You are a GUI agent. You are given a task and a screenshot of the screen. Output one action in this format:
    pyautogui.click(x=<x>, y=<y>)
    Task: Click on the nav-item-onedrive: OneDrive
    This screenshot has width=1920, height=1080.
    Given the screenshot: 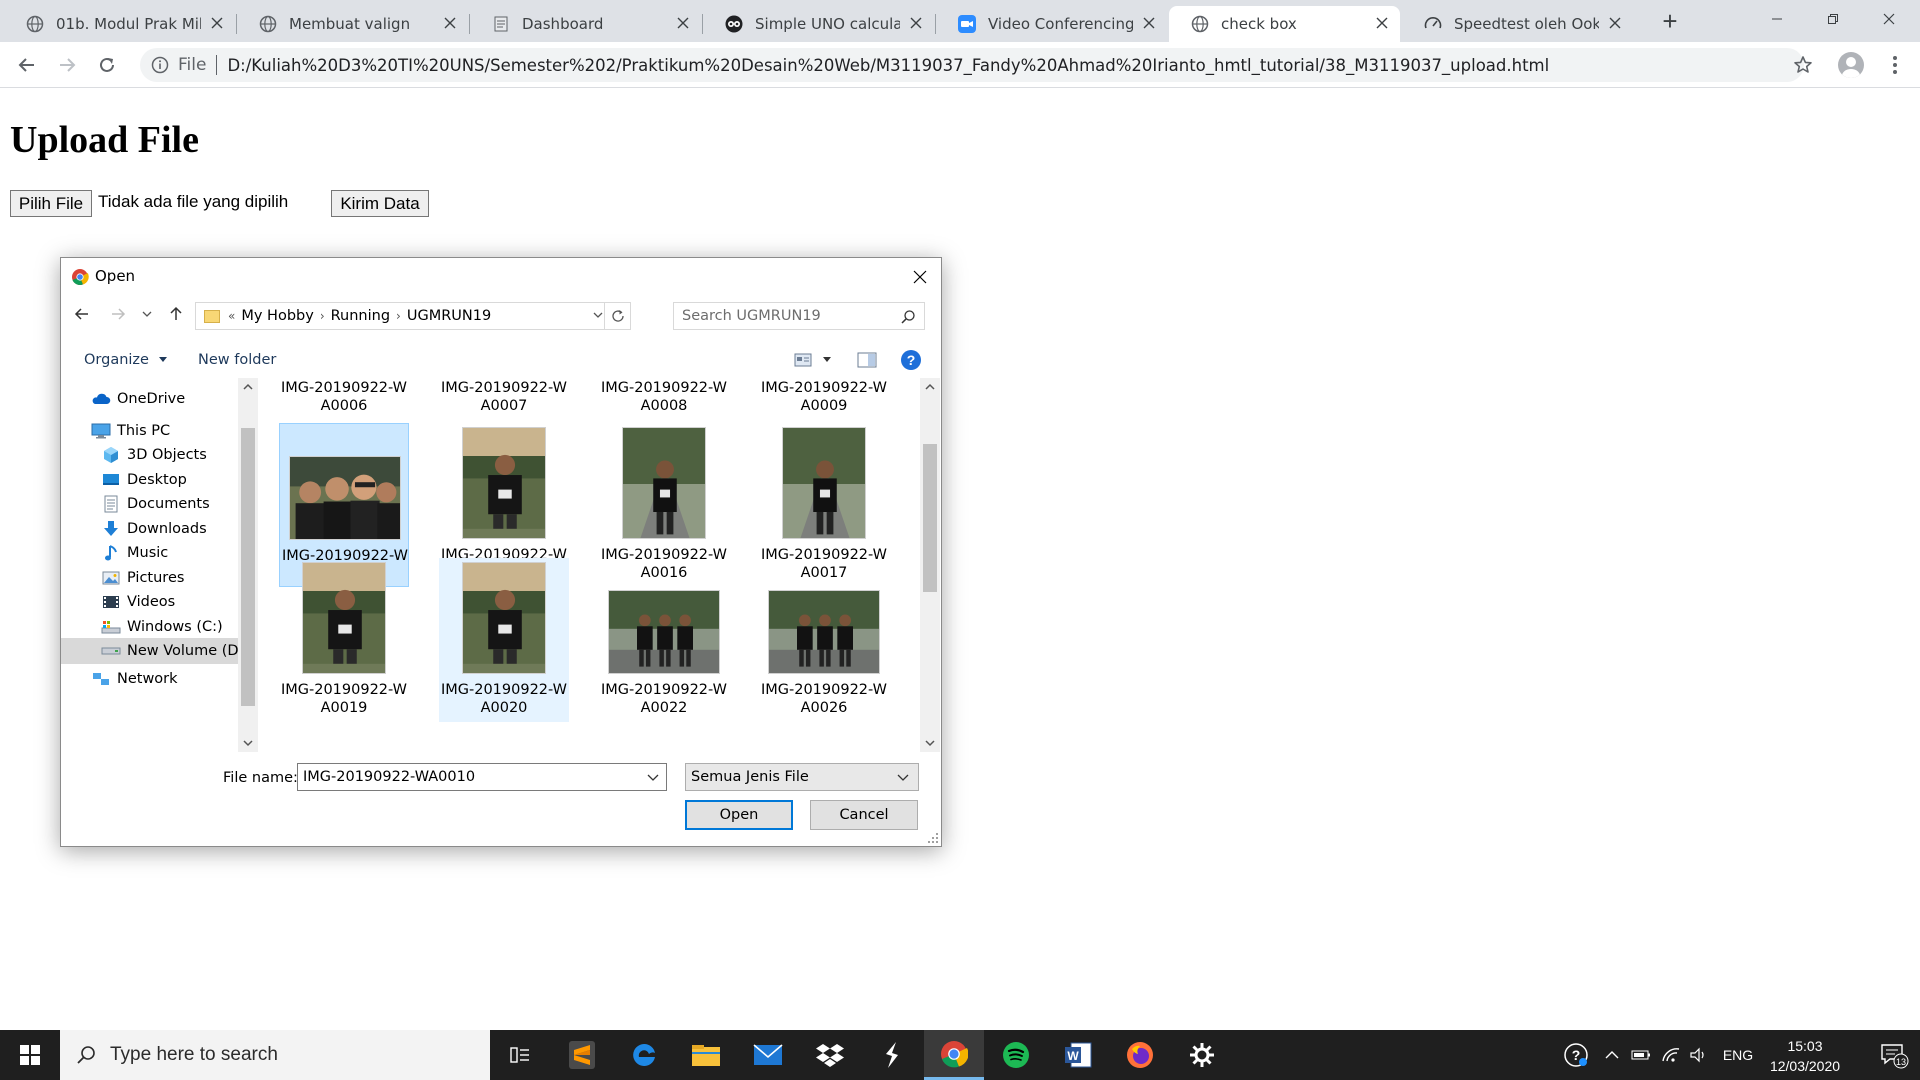 What is the action you would take?
    pyautogui.click(x=149, y=399)
    